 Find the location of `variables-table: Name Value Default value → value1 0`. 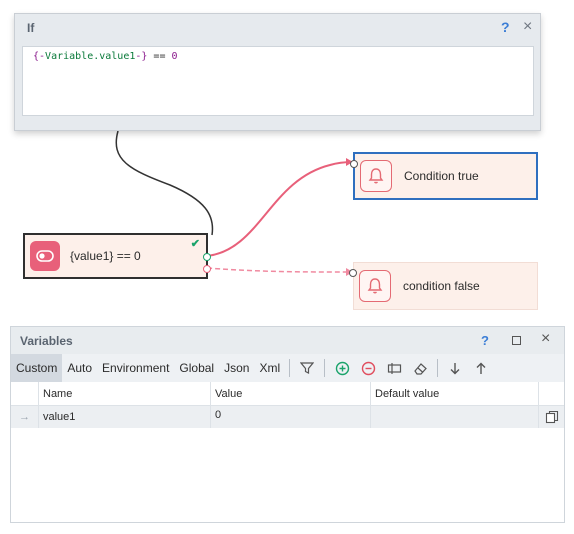

variables-table: Name Value Default value → value1 0 is located at coordinates (287, 405).